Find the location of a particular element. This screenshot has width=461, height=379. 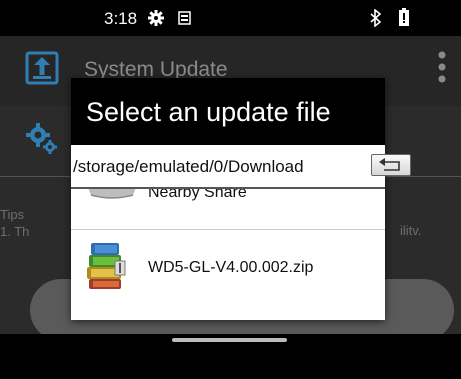

bluetooth-icon is located at coordinates (376, 18).